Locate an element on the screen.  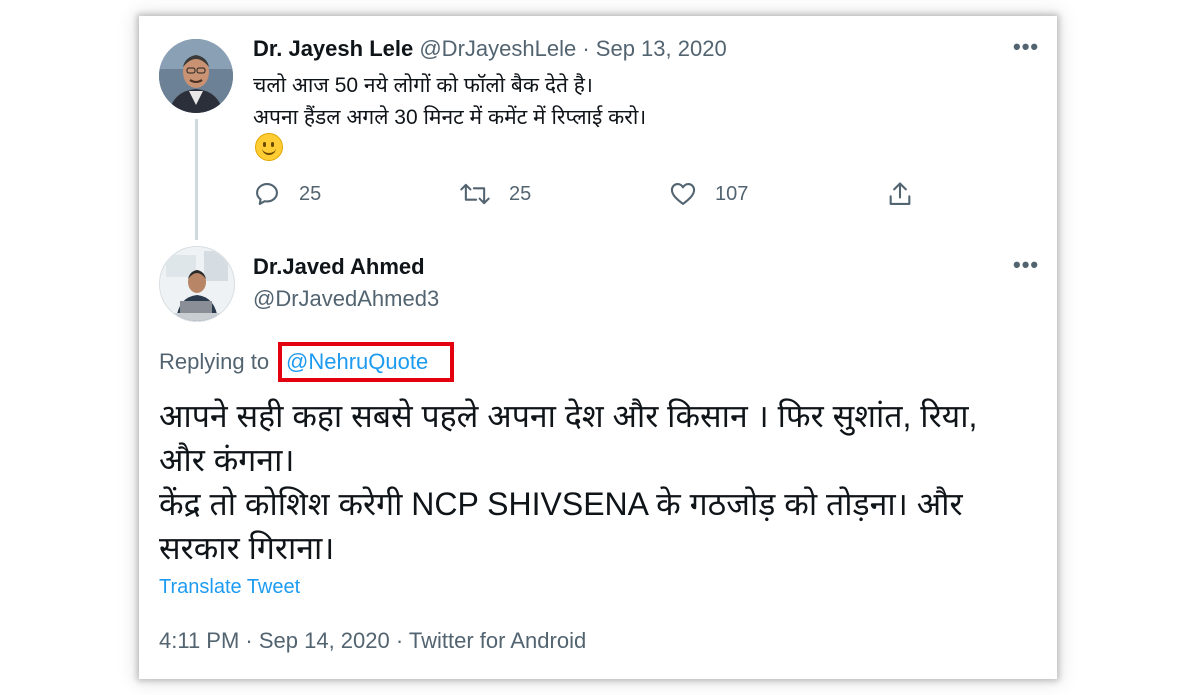
heart-icon is located at coordinates (683, 194).